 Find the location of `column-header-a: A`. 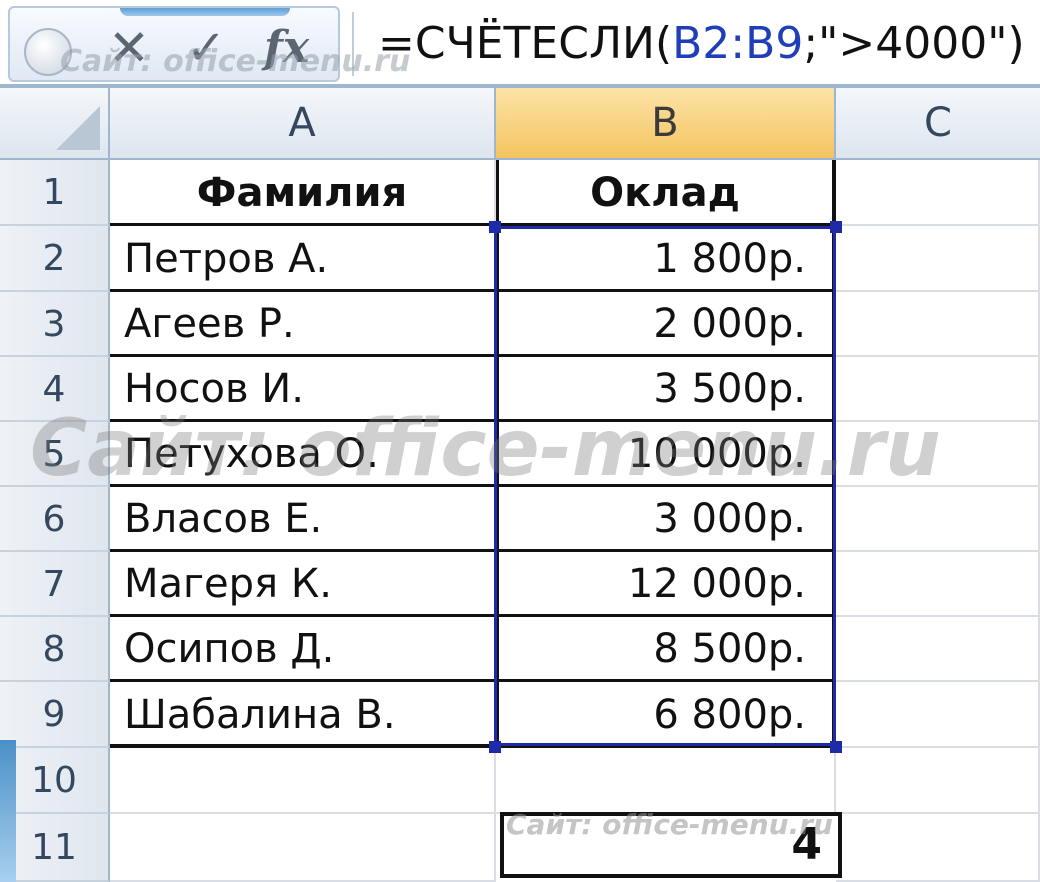

column-header-a: A is located at coordinates (303, 123).